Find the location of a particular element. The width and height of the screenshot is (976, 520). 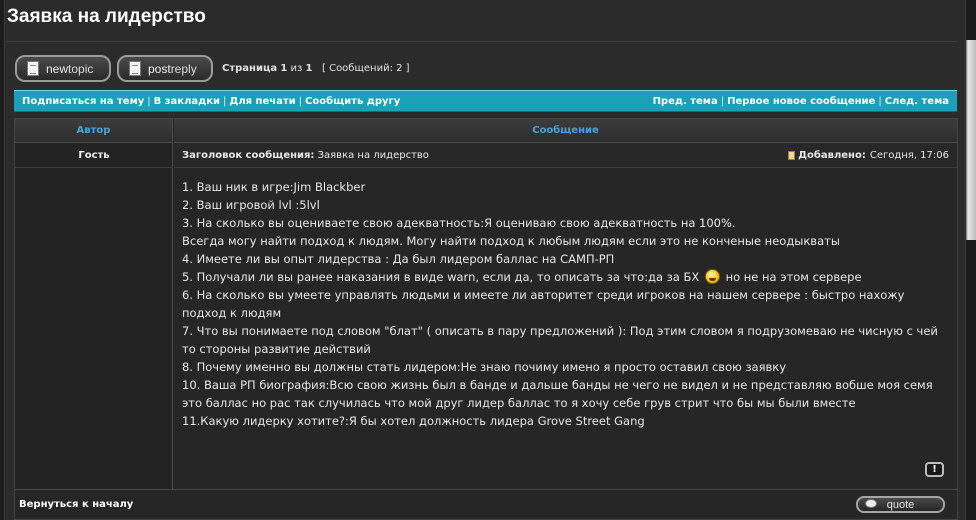

subscribe-link: Подписаться на тему is located at coordinates (83, 101).